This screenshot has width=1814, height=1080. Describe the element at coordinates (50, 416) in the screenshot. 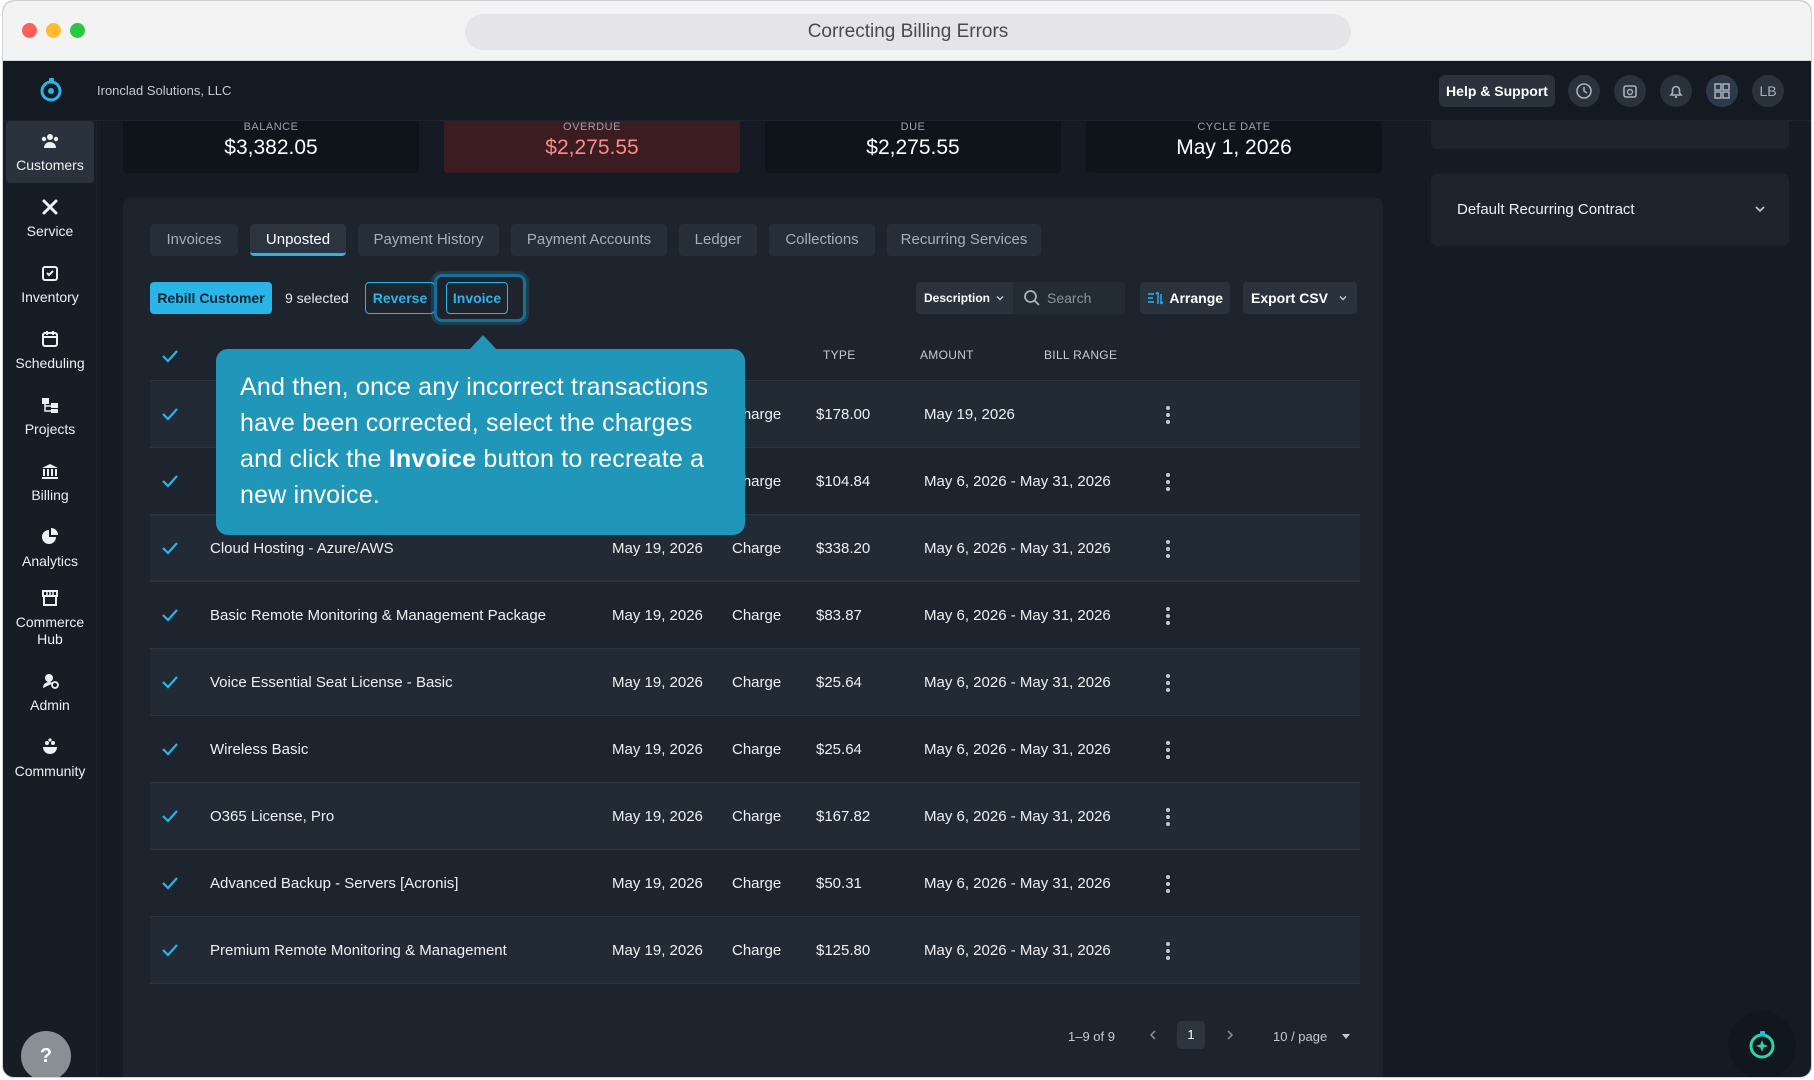

I see `sidebar-item-projects: Projects` at that location.